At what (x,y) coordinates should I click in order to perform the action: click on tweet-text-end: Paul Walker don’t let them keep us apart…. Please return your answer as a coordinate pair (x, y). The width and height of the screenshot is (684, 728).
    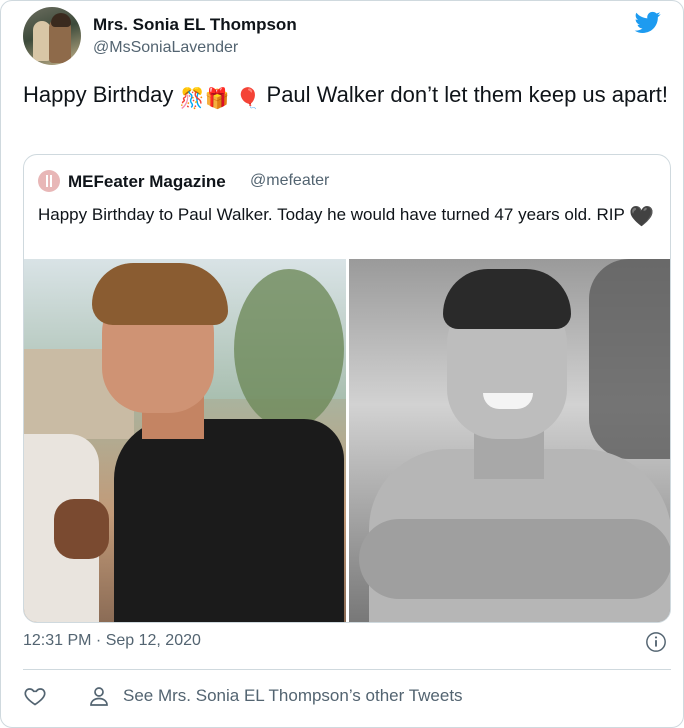
    Looking at the image, I should click on (467, 94).